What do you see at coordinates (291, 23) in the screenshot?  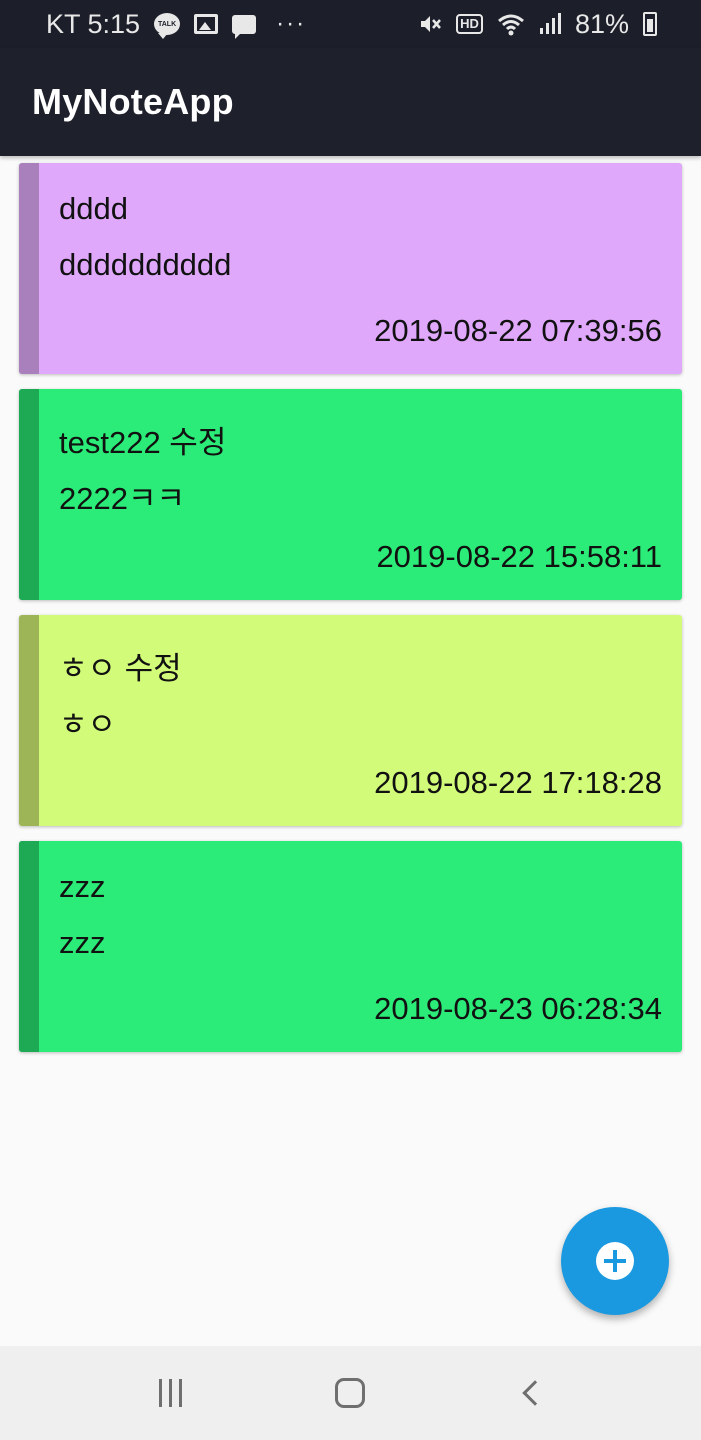 I see `more-notifications-icon: ···` at bounding box center [291, 23].